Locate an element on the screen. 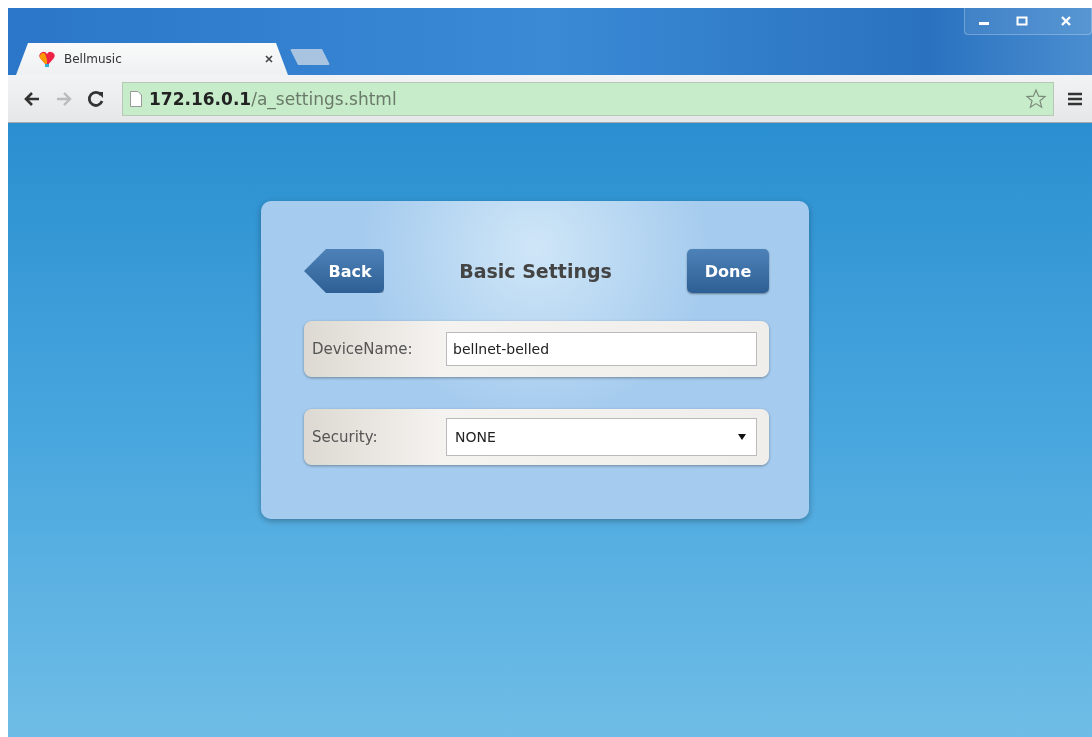 The width and height of the screenshot is (1092, 737). reload-icon is located at coordinates (96, 98).